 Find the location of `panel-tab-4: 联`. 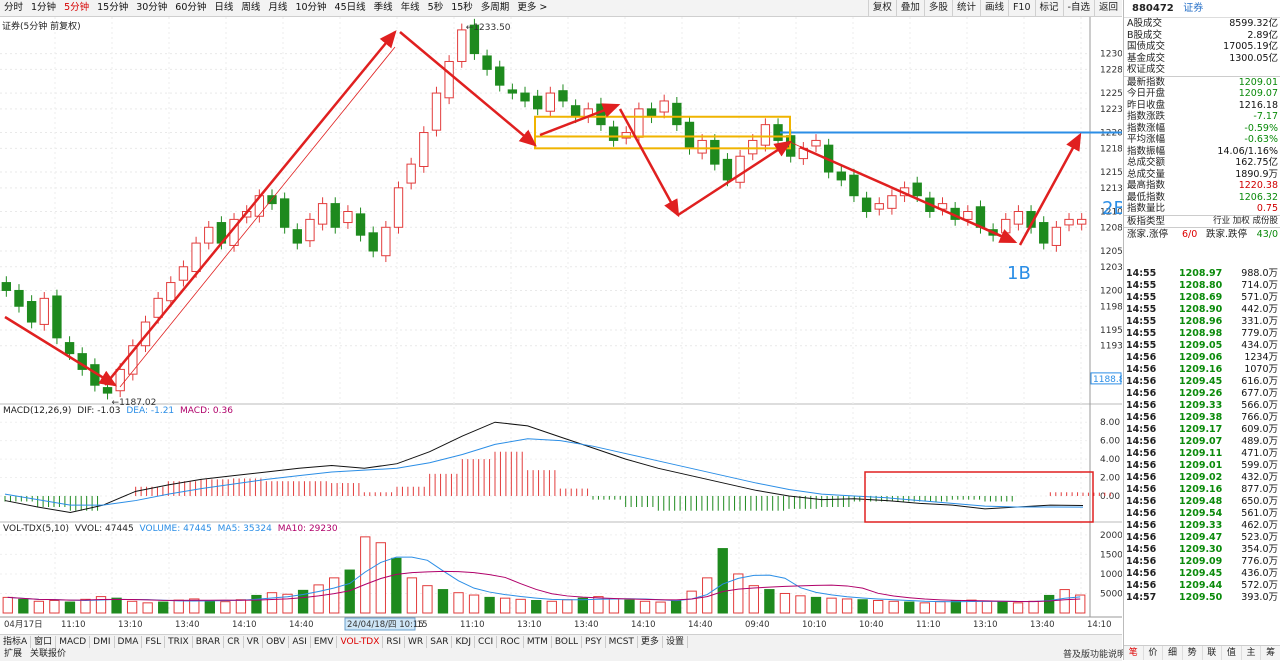

panel-tab-4: 联 is located at coordinates (1213, 653).